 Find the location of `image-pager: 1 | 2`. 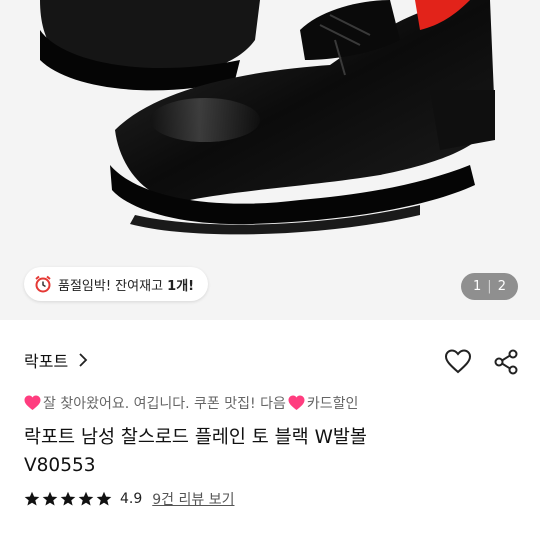

image-pager: 1 | 2 is located at coordinates (489, 286).